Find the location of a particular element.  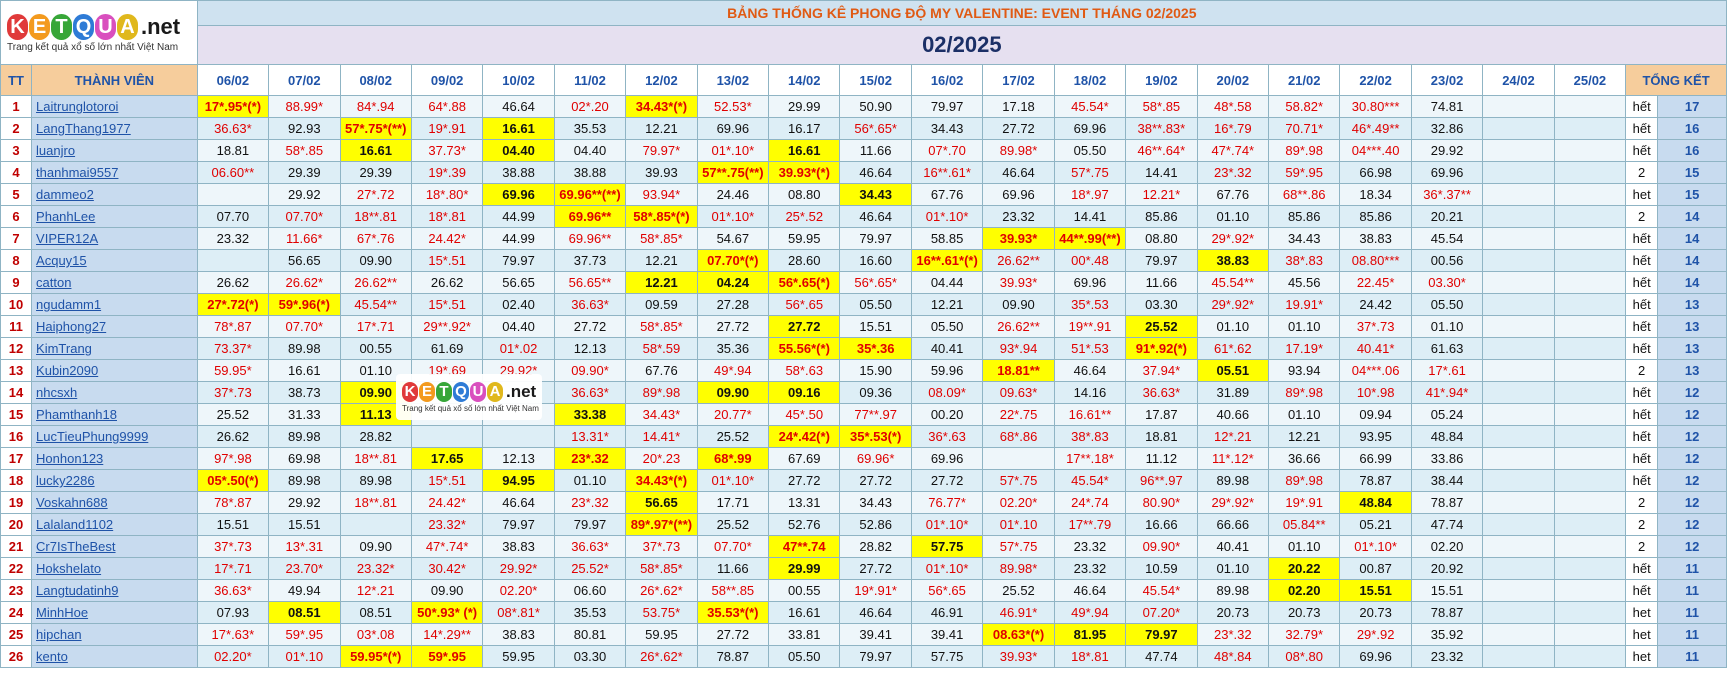

result-cell: 57*.75 is located at coordinates (1018, 546).